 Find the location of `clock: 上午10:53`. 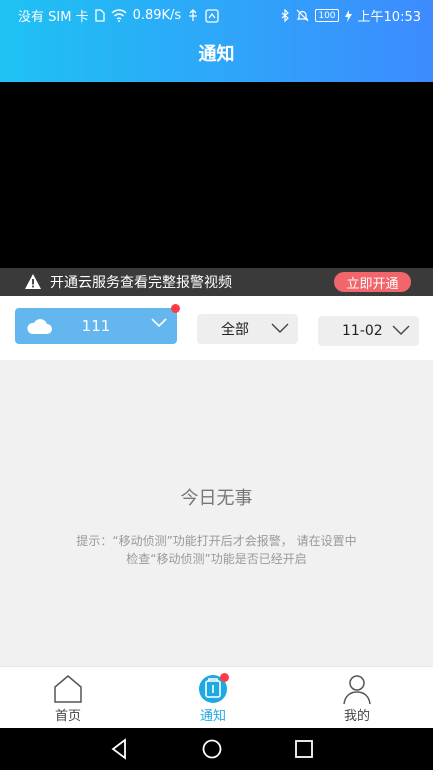

clock: 上午10:53 is located at coordinates (389, 17).